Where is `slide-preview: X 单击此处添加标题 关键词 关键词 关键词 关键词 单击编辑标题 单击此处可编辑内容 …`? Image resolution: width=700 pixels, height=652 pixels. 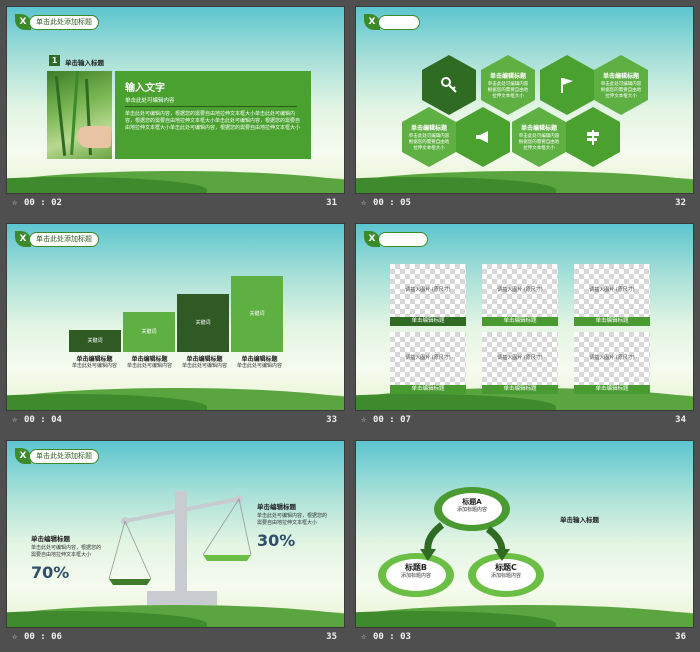 slide-preview: X 单击此处添加标题 关键词 关键词 关键词 关键词 单击编辑标题 单击此处可编辑内容 … is located at coordinates (175, 317).